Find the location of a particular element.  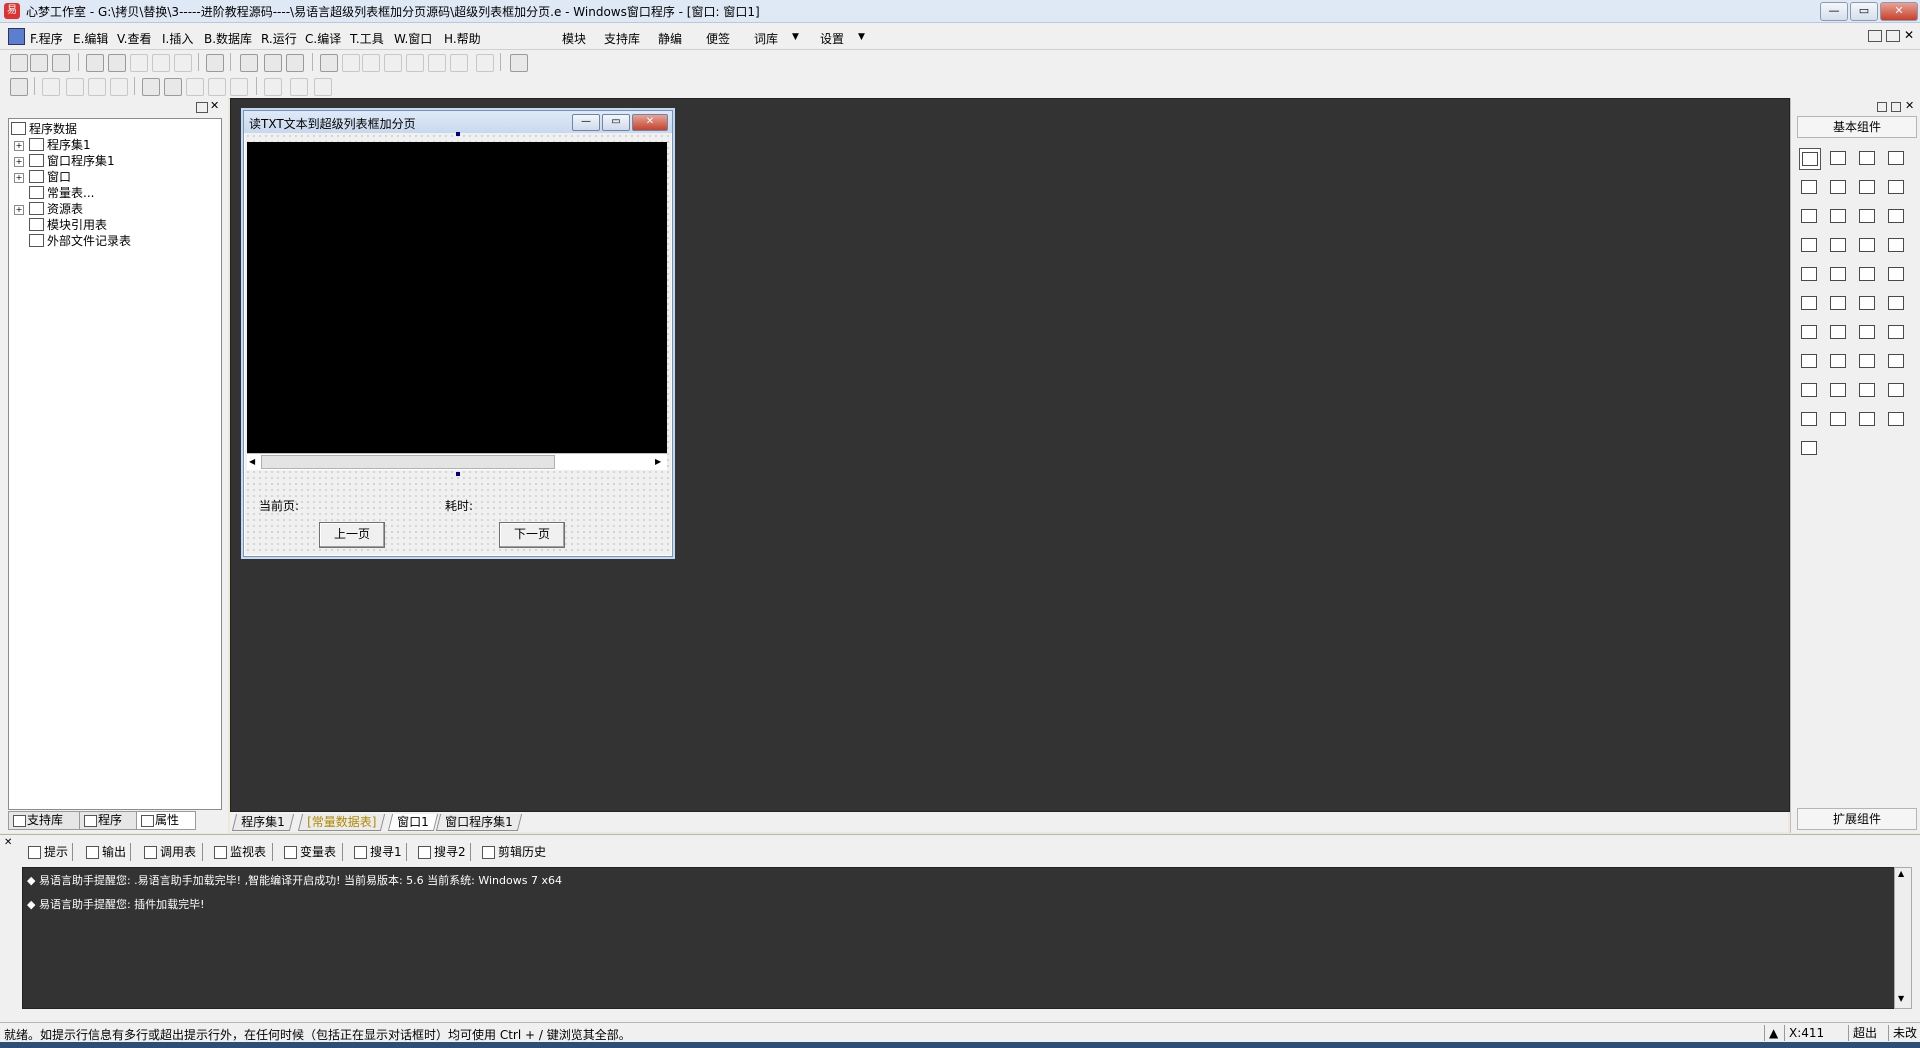

space-v-icon is located at coordinates (299, 87).